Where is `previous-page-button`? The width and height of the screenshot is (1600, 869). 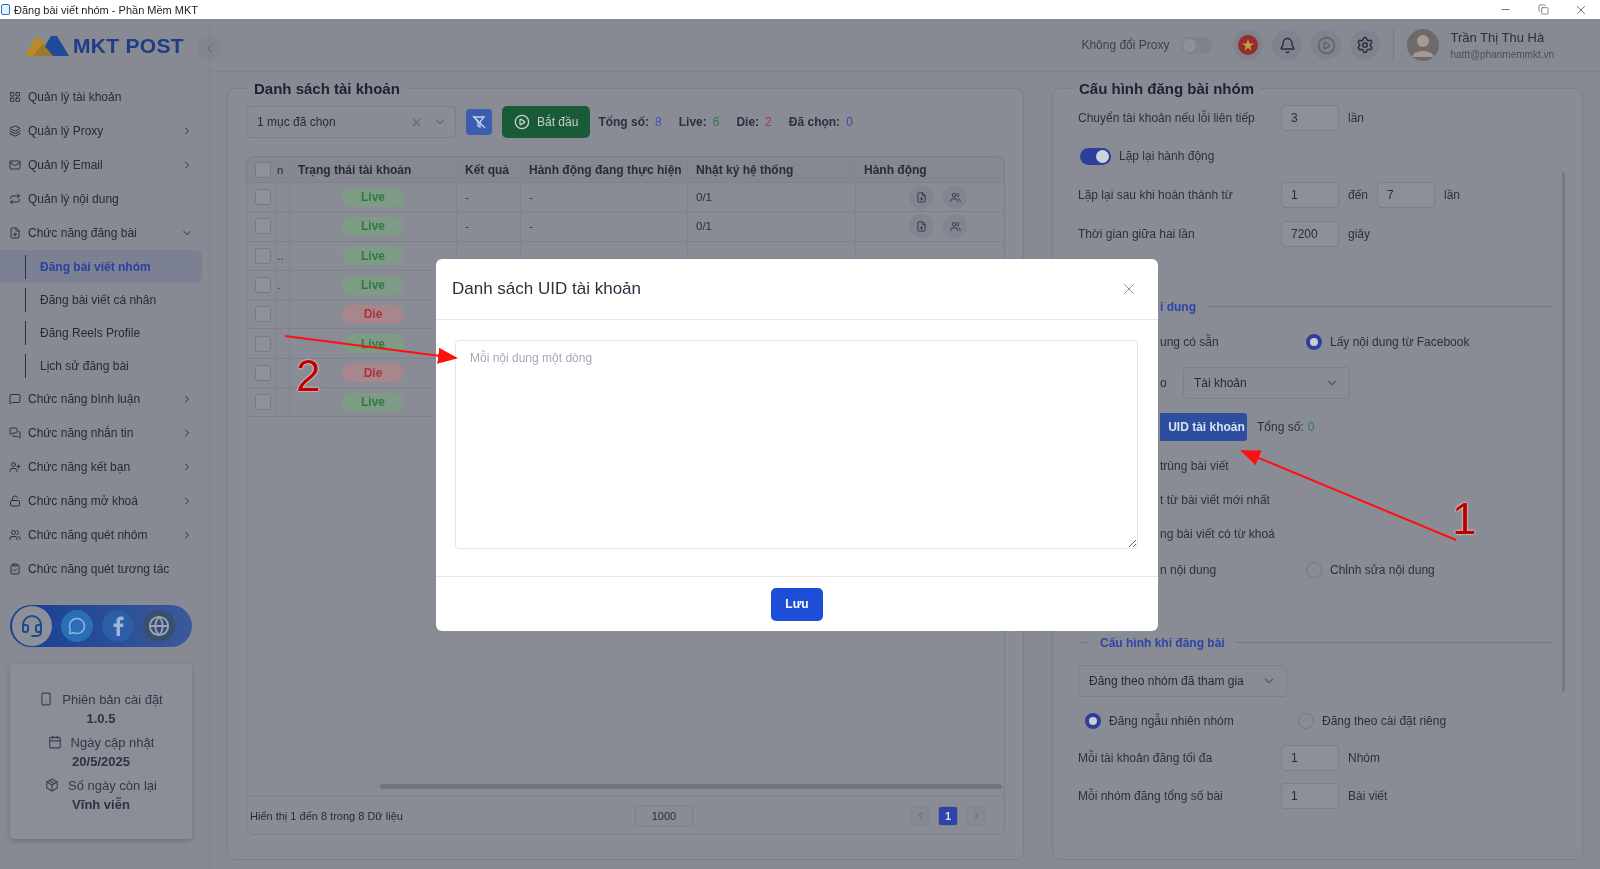 previous-page-button is located at coordinates (920, 815).